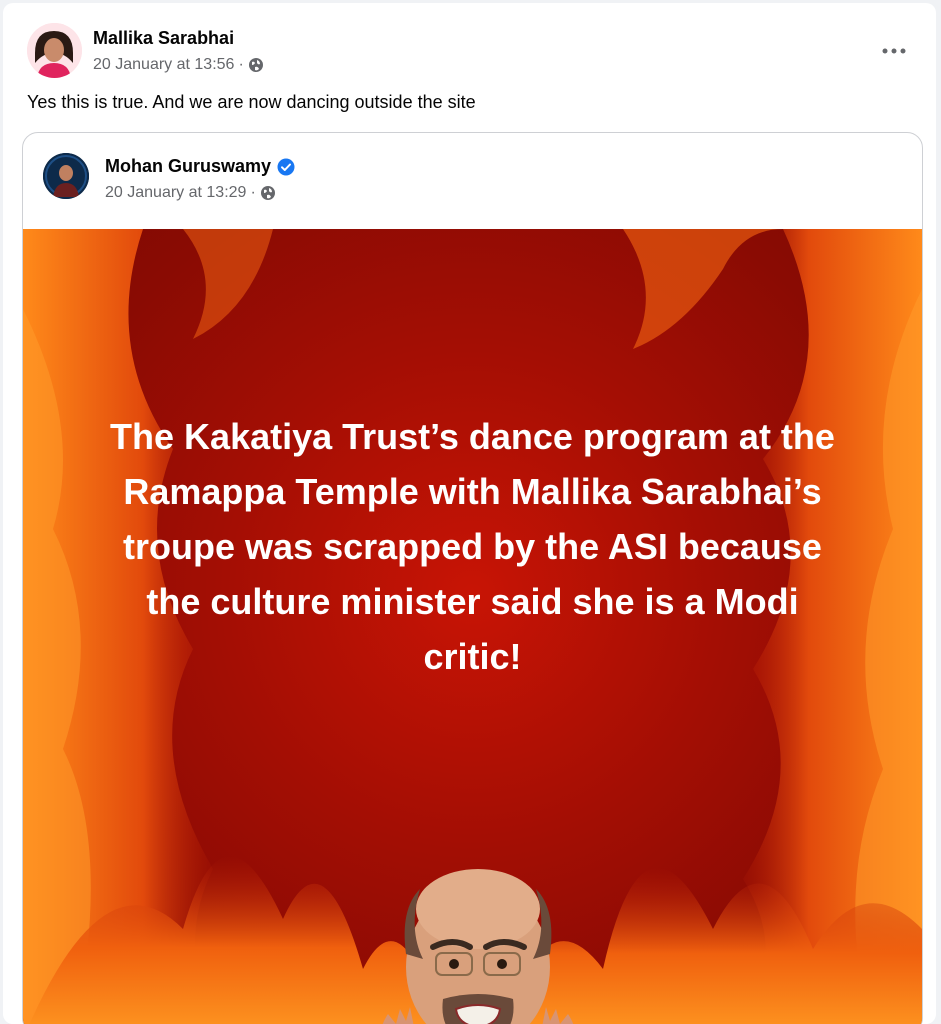  Describe the element at coordinates (472, 656) in the screenshot. I see `image-text-line: critic!` at that location.